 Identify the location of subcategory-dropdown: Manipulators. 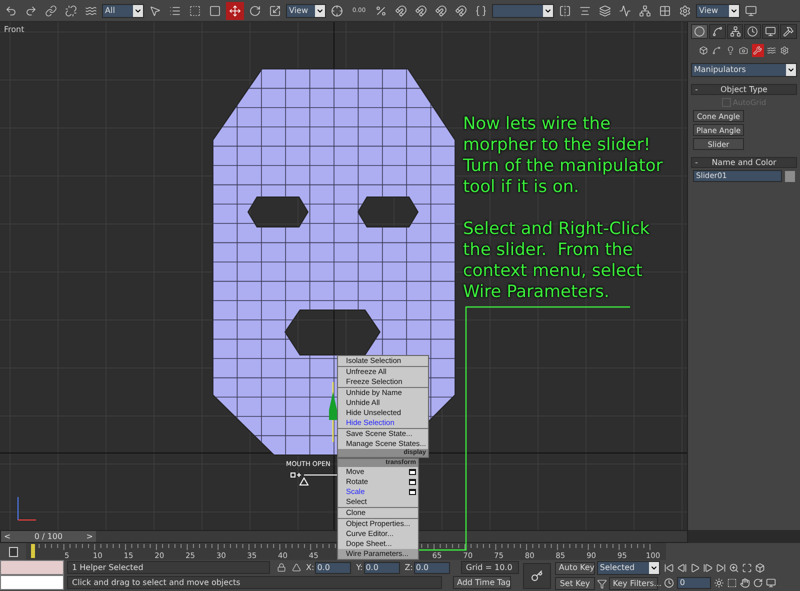
(744, 70).